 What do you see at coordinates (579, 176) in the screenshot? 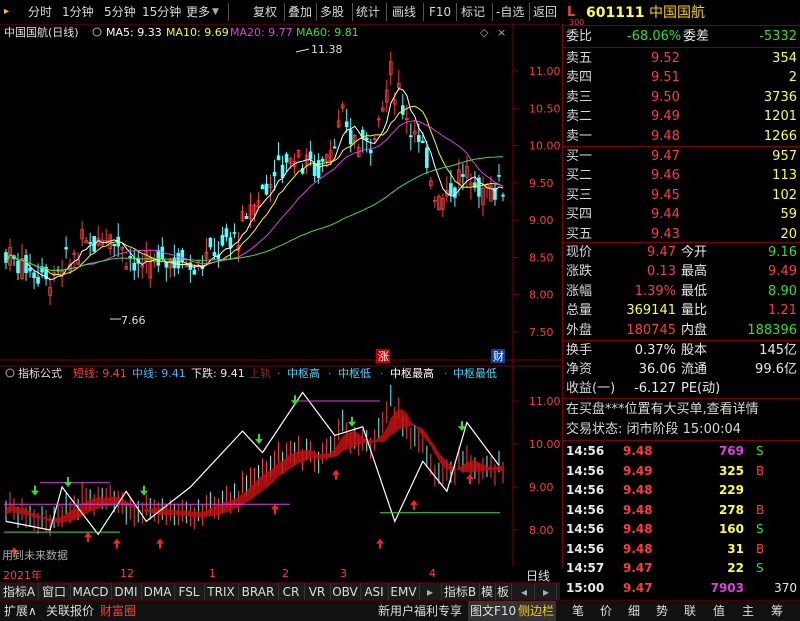
I see `bid-label: 买二` at bounding box center [579, 176].